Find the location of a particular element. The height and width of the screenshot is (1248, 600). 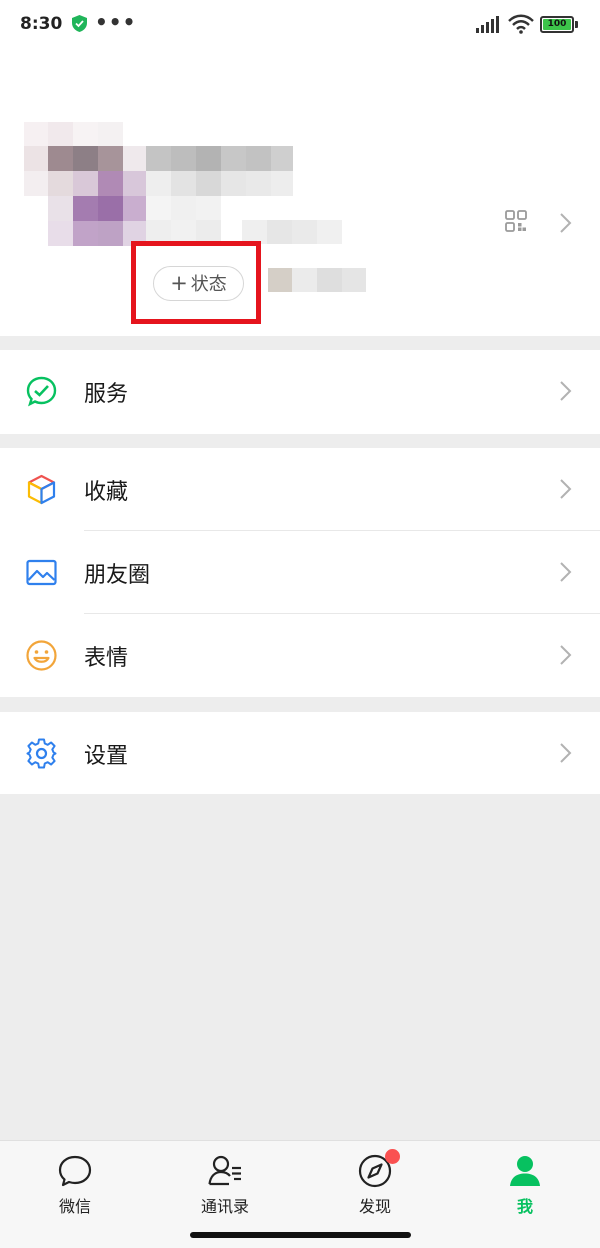

services-icon is located at coordinates (41, 391).